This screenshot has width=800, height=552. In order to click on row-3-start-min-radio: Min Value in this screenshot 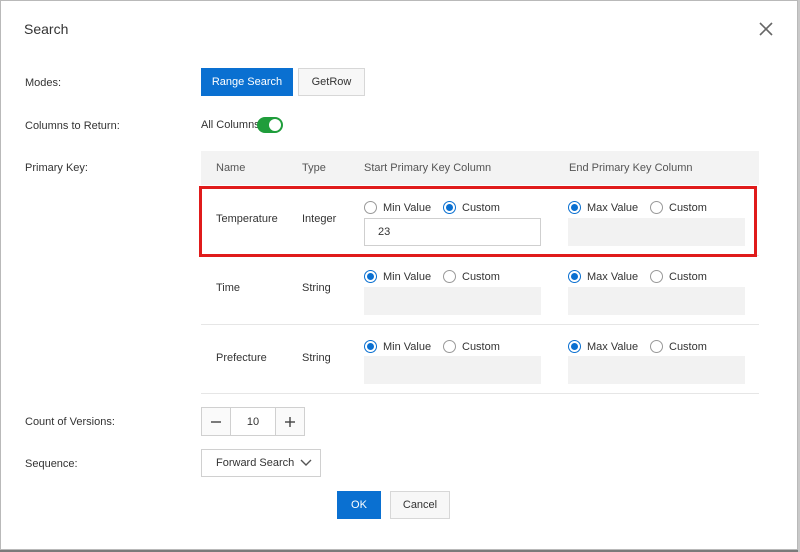, I will do `click(397, 346)`.